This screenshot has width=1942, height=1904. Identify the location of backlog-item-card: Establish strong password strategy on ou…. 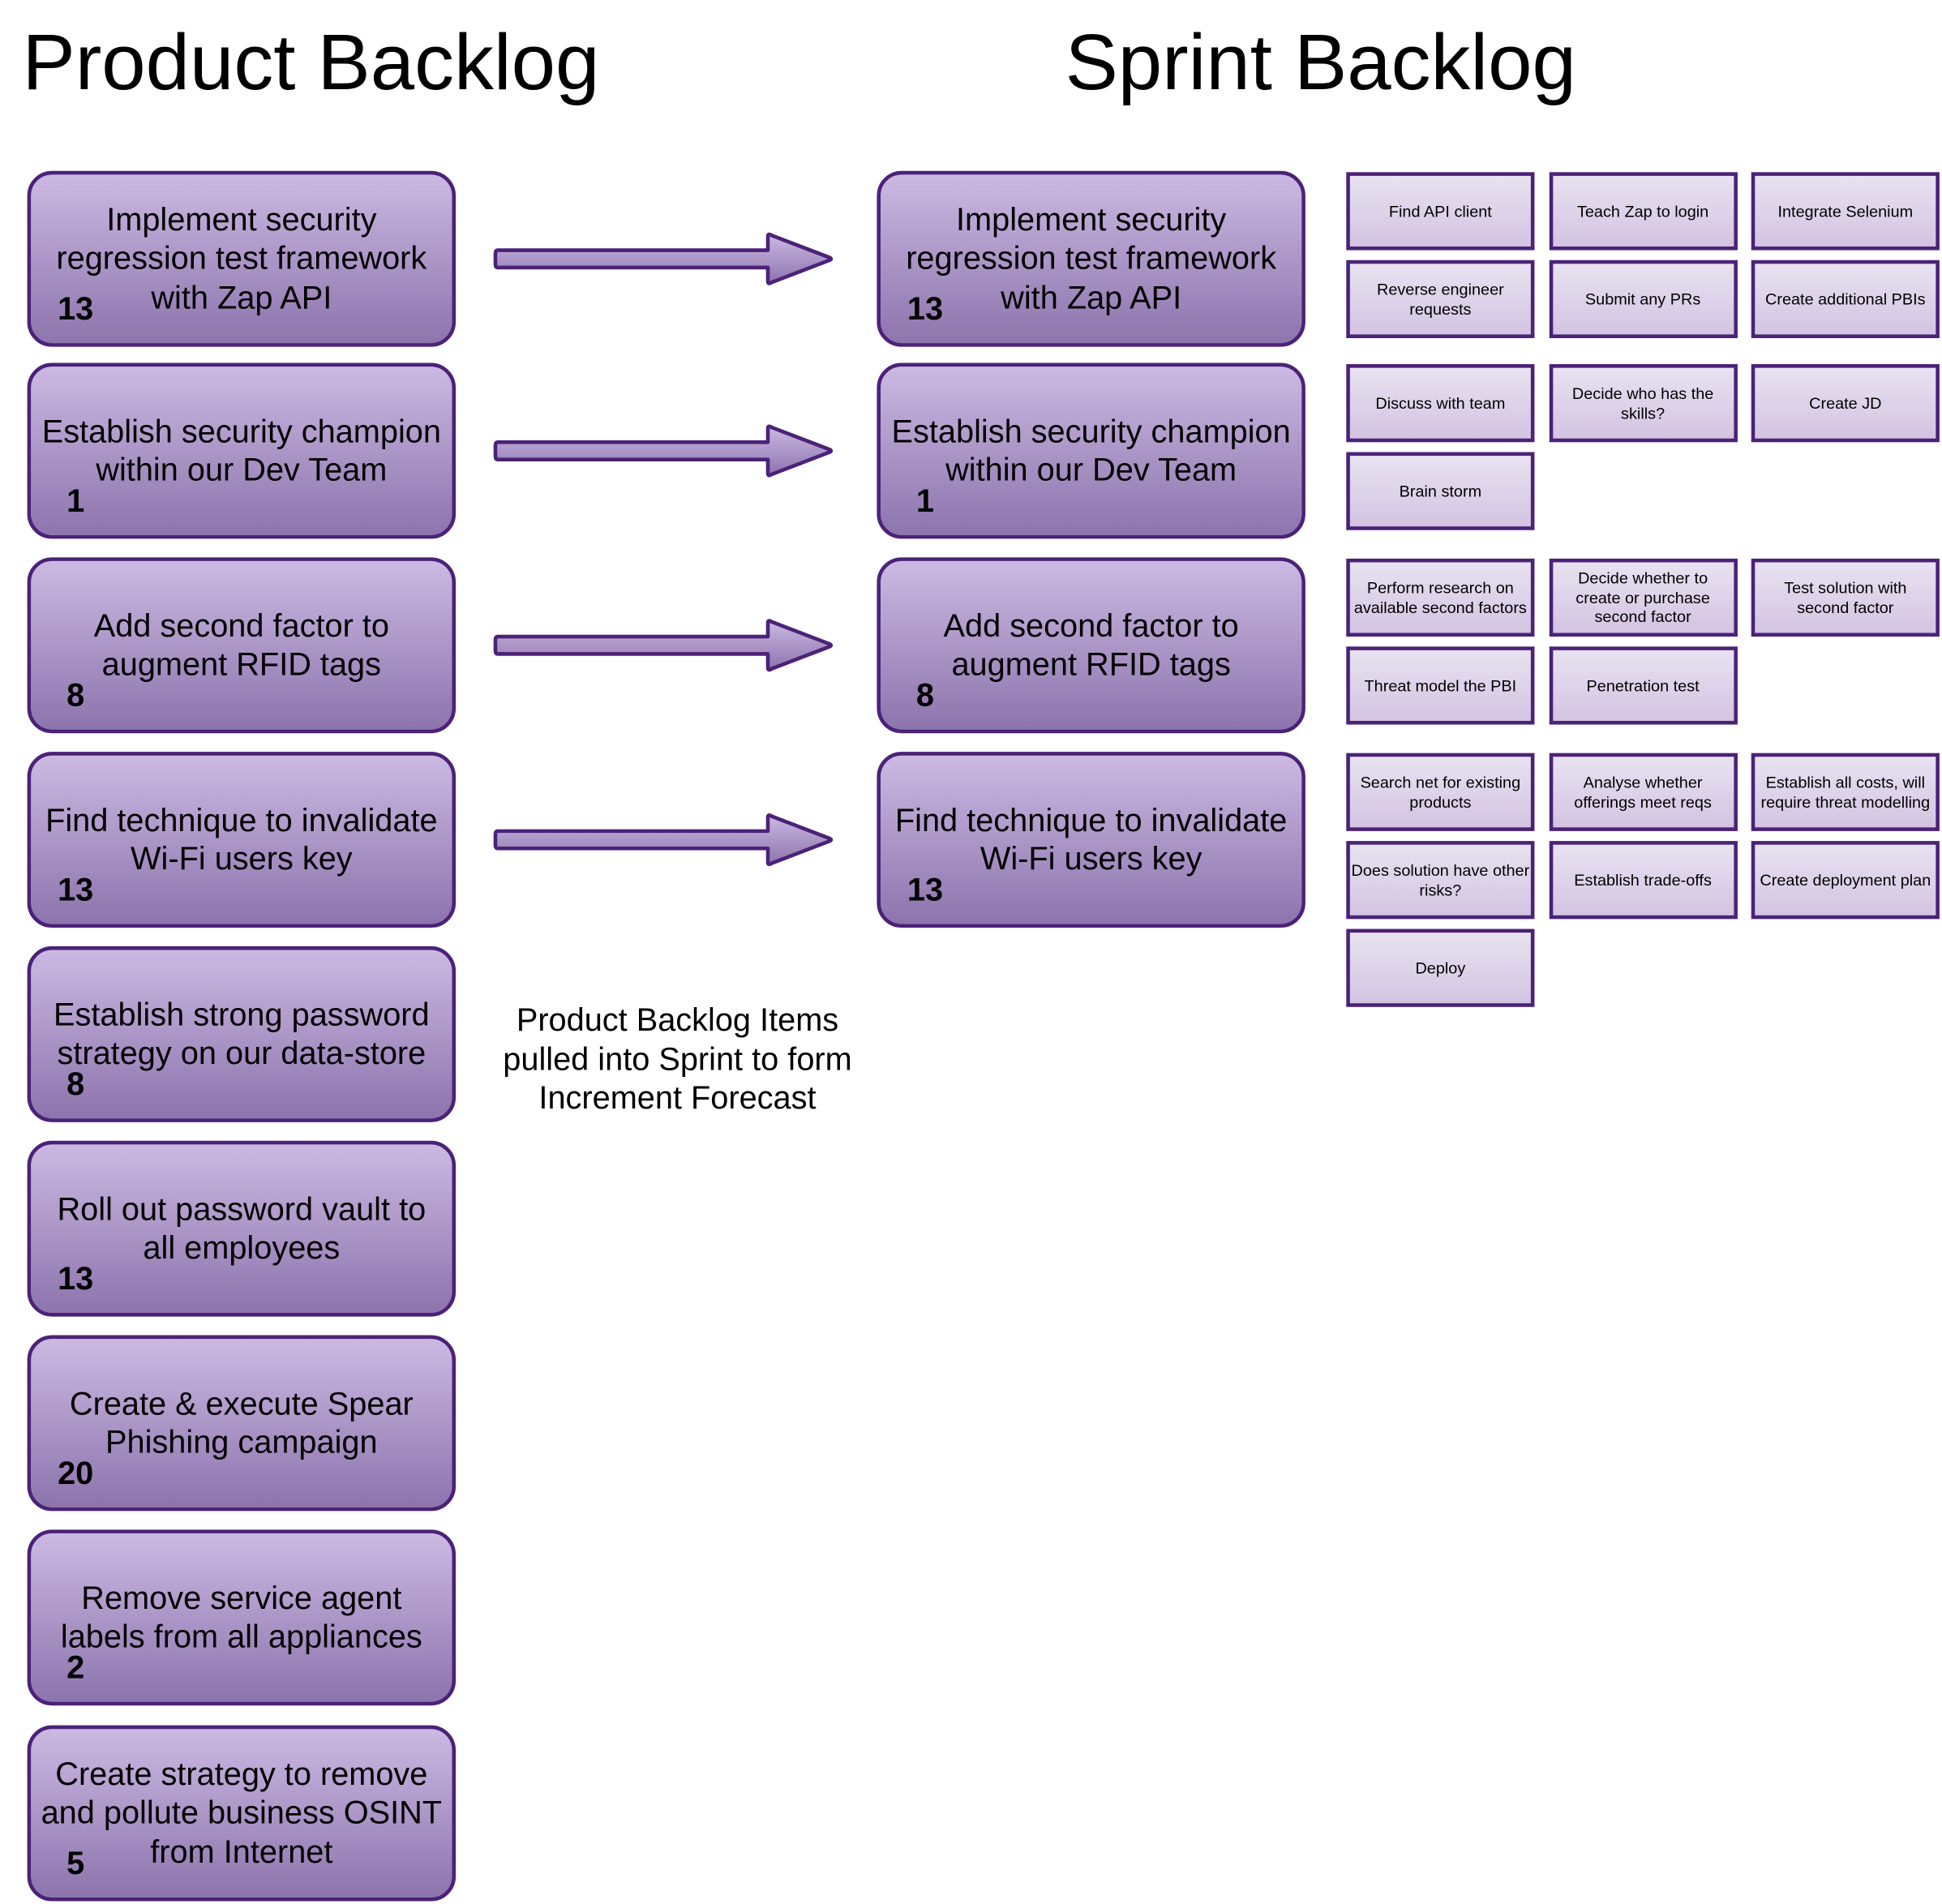
(242, 1034).